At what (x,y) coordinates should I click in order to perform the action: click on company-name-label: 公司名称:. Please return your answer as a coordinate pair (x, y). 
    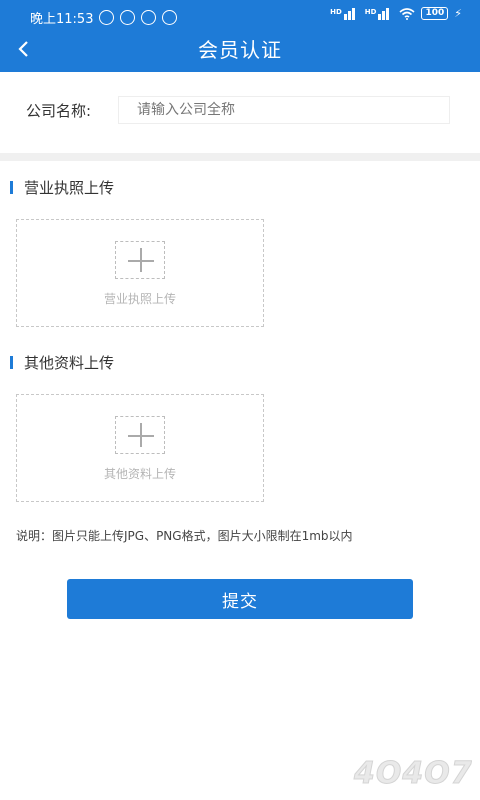
    Looking at the image, I should click on (59, 111).